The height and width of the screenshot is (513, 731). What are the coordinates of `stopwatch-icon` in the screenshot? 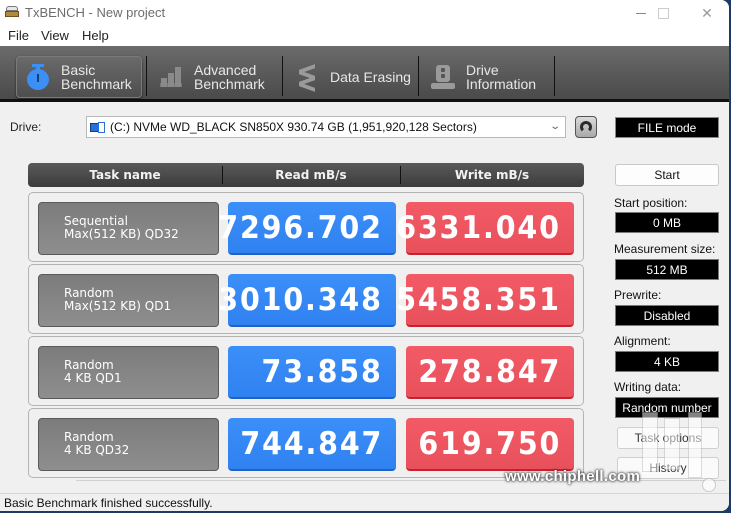 It's located at (38, 77).